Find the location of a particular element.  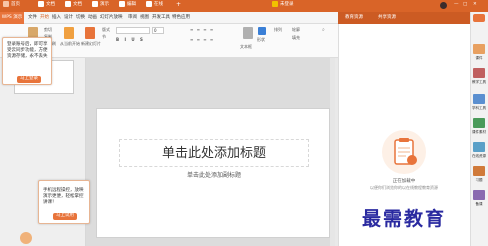

fill-button: 填充 is located at coordinates (296, 38).